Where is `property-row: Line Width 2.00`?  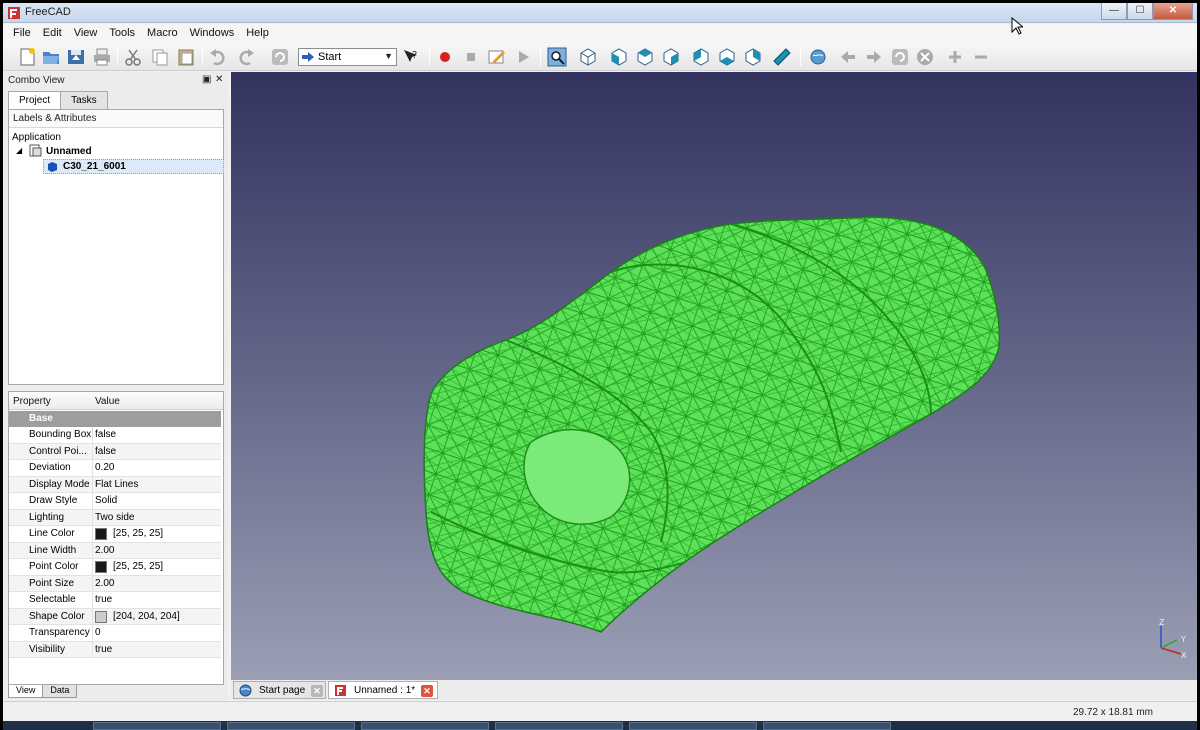
property-row: Line Width 2.00 is located at coordinates (115, 550).